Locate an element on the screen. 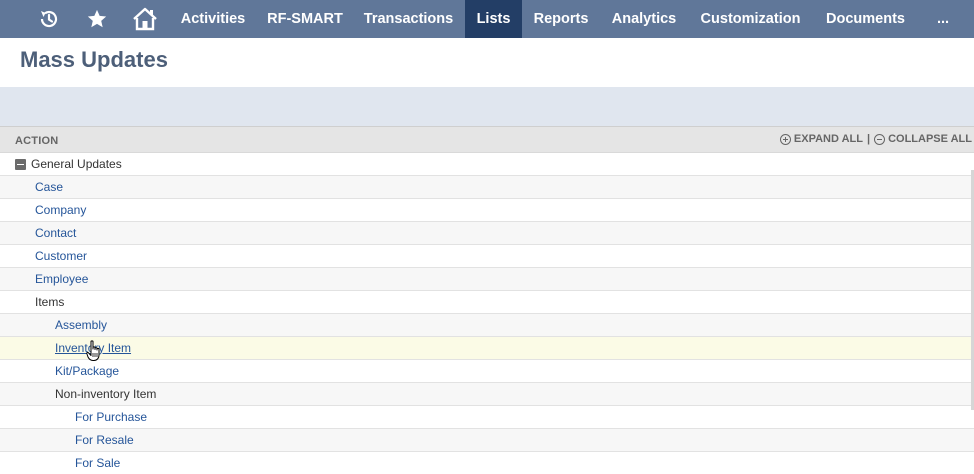 The height and width of the screenshot is (474, 974). list-item: Contact is located at coordinates (487, 233).